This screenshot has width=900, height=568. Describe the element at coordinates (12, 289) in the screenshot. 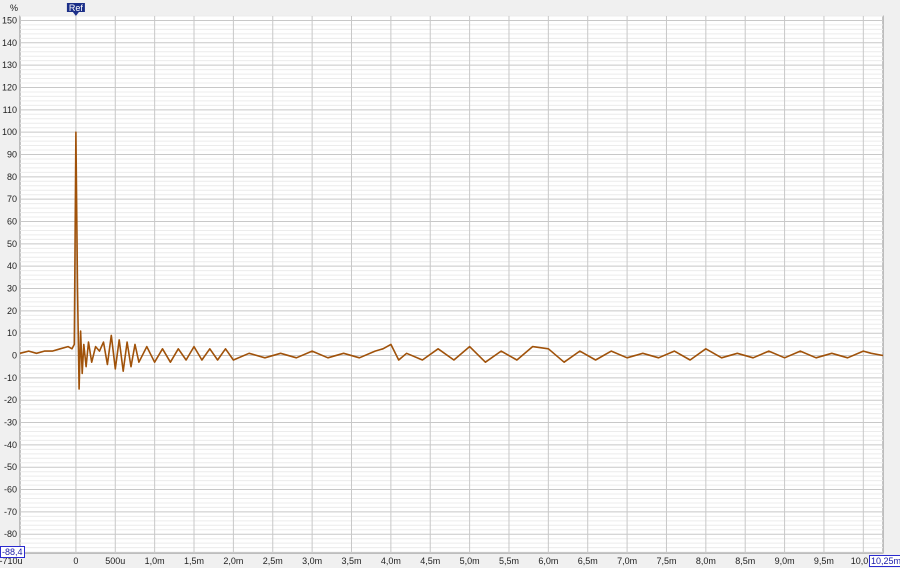

I see `y-tick-label: 30` at that location.